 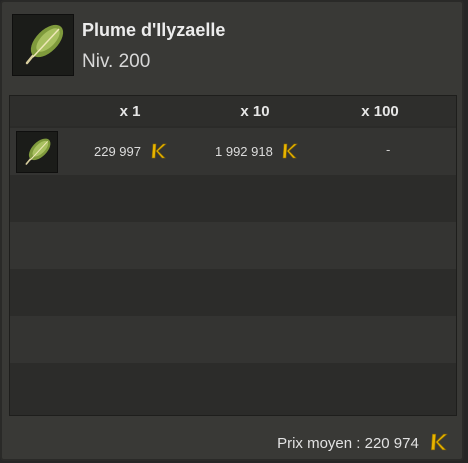 I want to click on table-row: 229 997 1 992 918 -, so click(x=233, y=151).